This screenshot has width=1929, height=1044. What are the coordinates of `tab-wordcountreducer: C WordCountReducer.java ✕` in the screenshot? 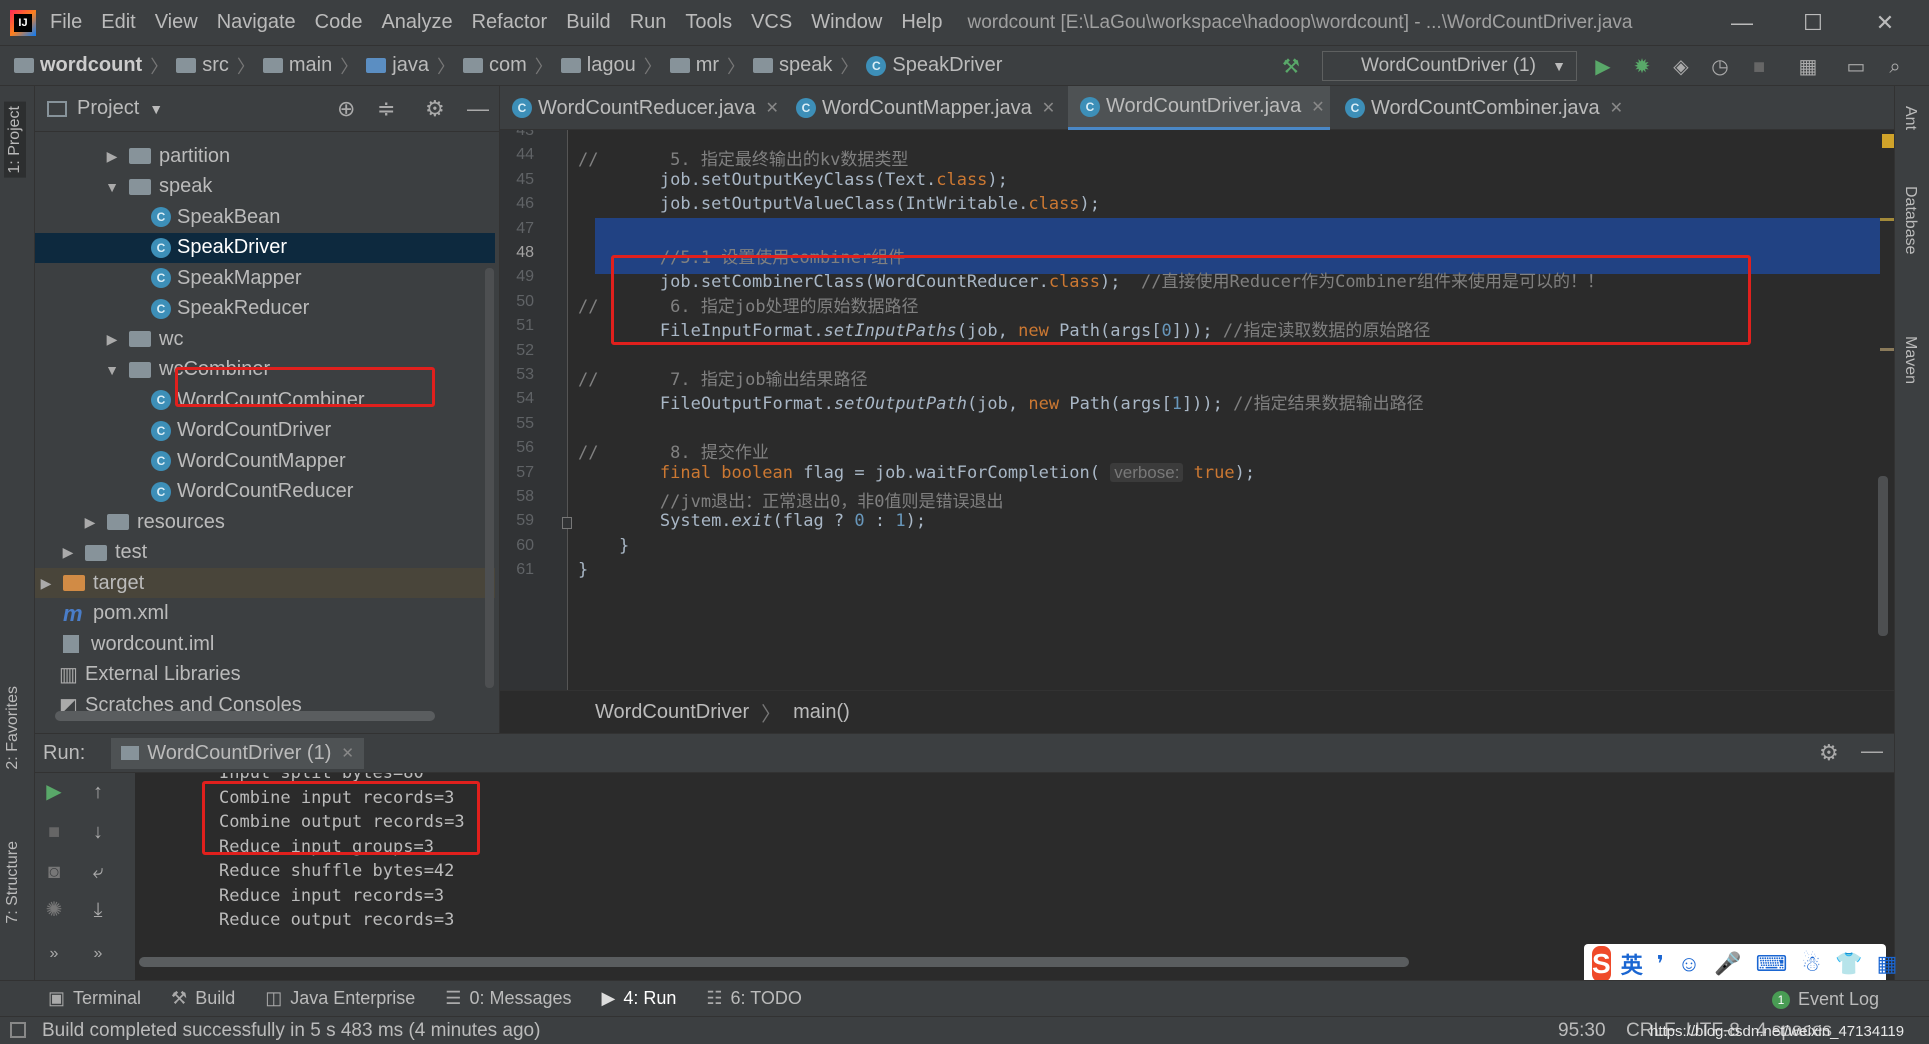 It's located at (641, 108).